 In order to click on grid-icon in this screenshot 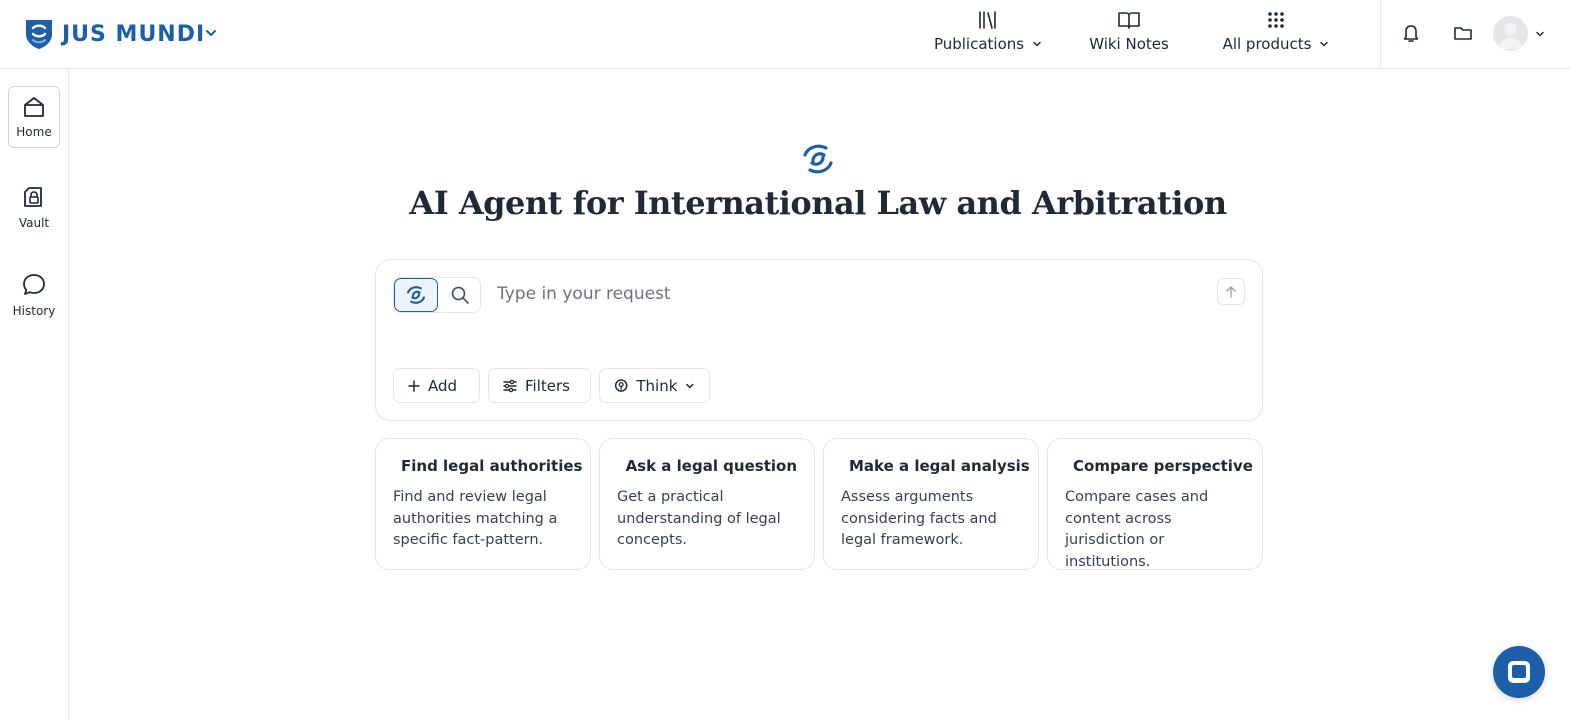, I will do `click(1276, 20)`.